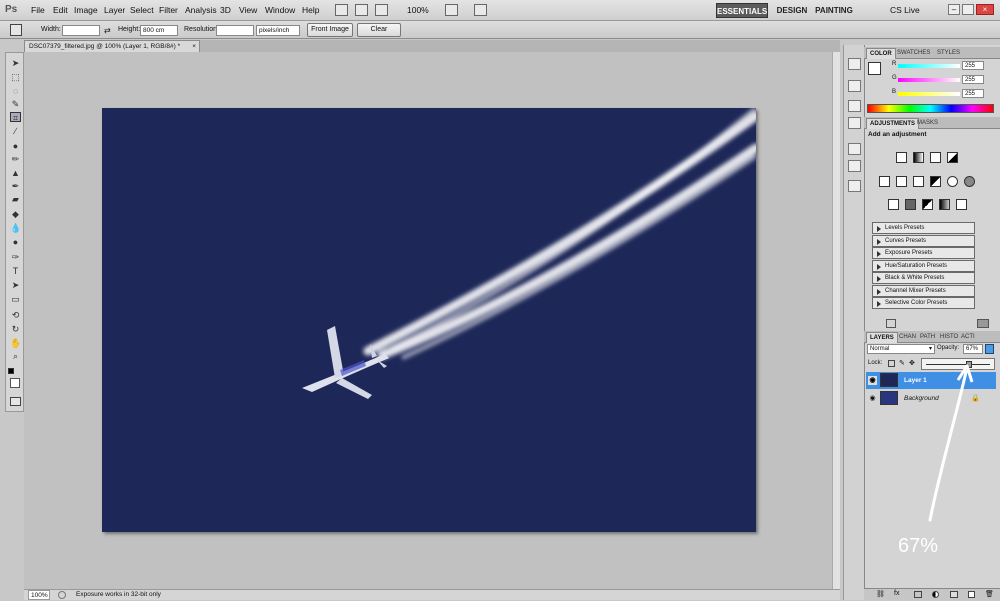 Image resolution: width=1000 pixels, height=601 pixels. Describe the element at coordinates (15, 117) in the screenshot. I see `crop-tool-icon: ⌗` at that location.